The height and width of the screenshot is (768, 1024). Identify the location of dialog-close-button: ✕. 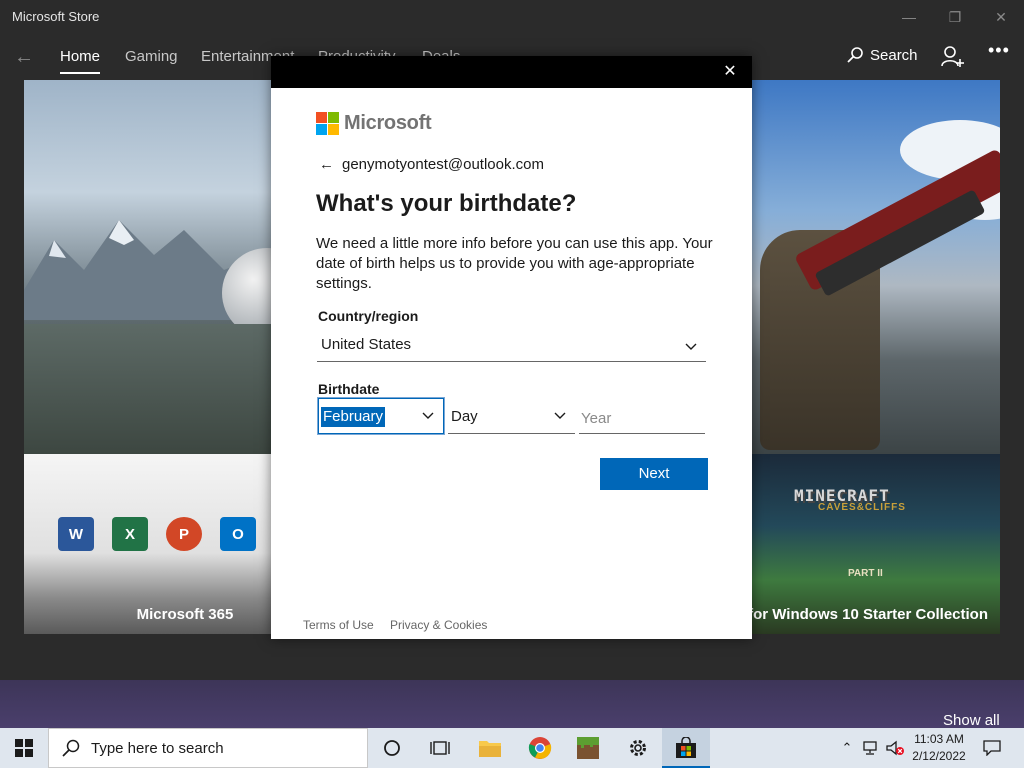
(730, 72).